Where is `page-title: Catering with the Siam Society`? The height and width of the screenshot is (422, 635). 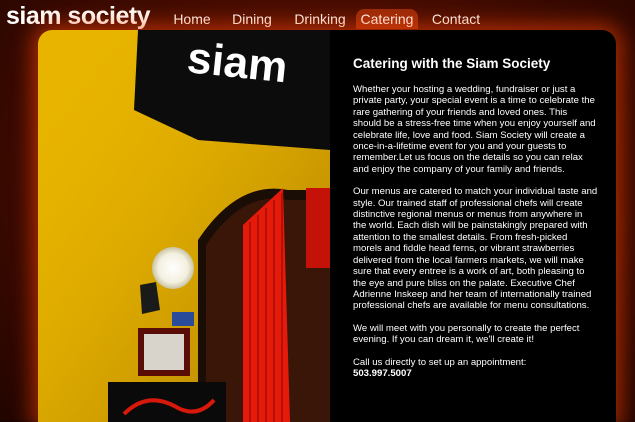
page-title: Catering with the Siam Society is located at coordinates (452, 63).